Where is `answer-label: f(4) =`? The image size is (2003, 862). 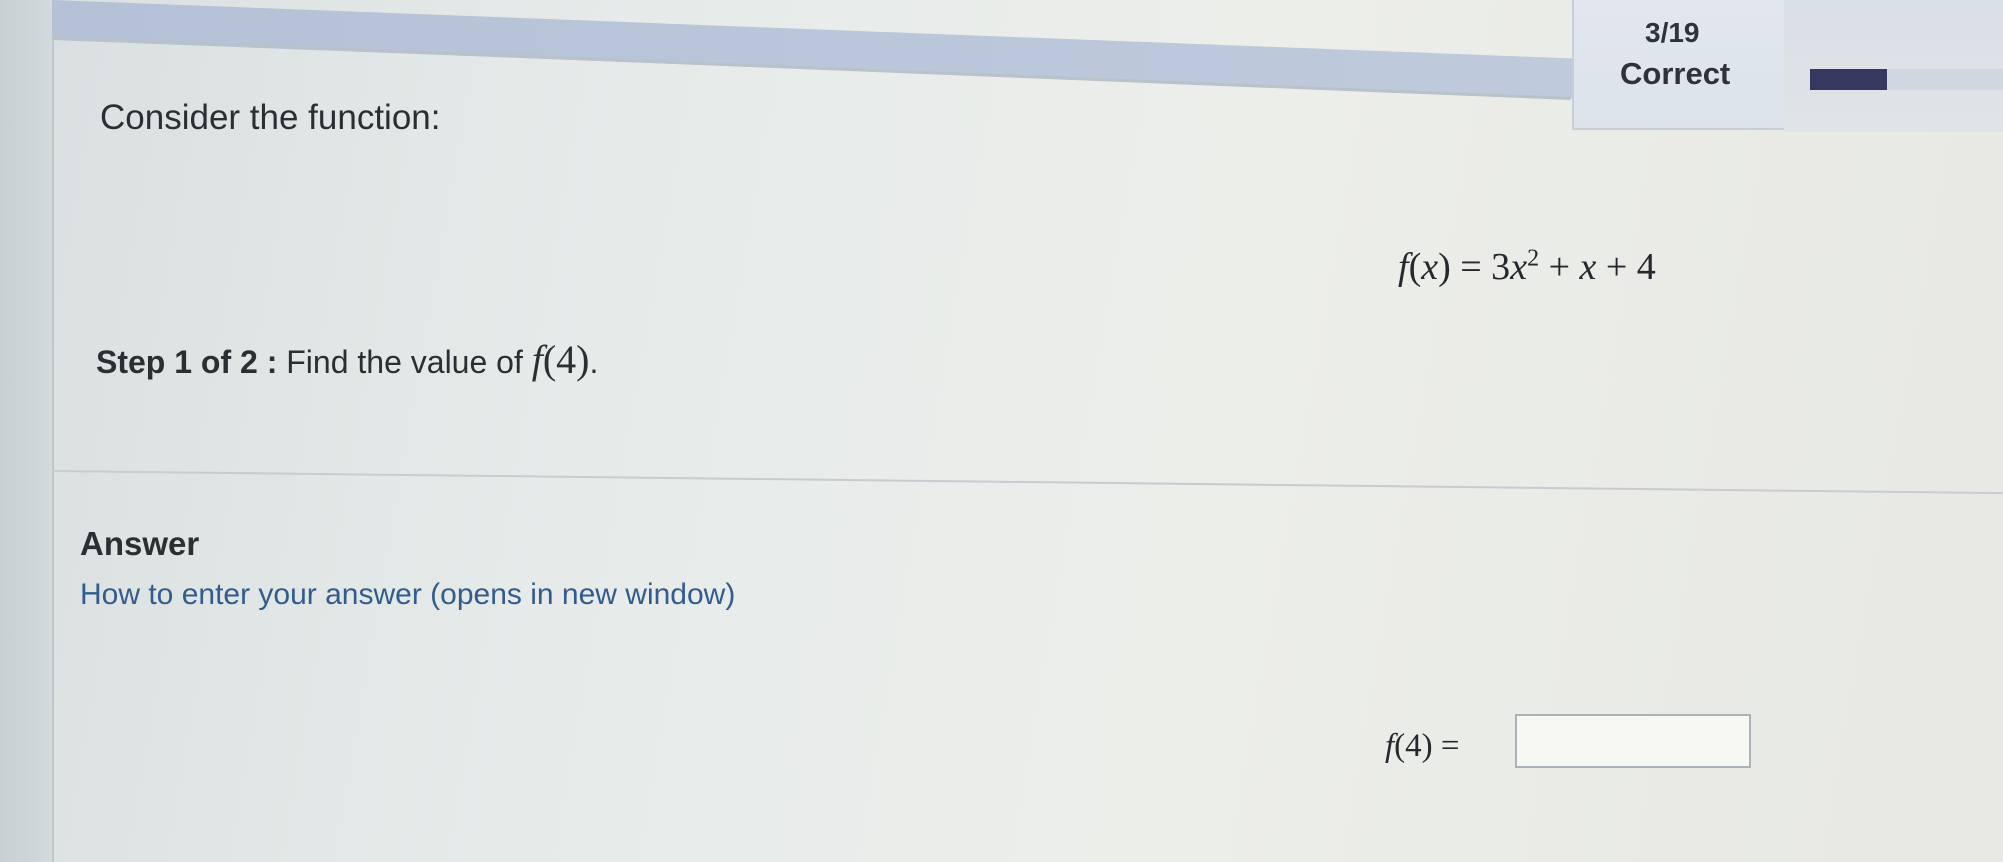
answer-label: f(4) = is located at coordinates (1422, 746).